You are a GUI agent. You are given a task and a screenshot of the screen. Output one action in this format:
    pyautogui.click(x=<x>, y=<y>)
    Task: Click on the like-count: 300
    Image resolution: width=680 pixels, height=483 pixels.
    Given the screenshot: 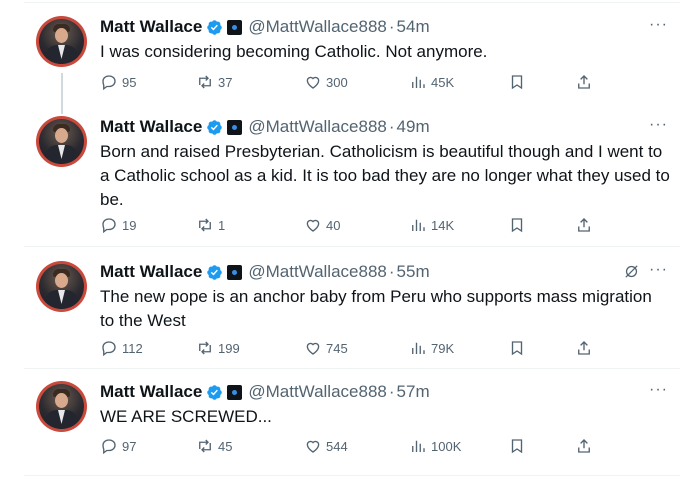 What is the action you would take?
    pyautogui.click(x=337, y=82)
    